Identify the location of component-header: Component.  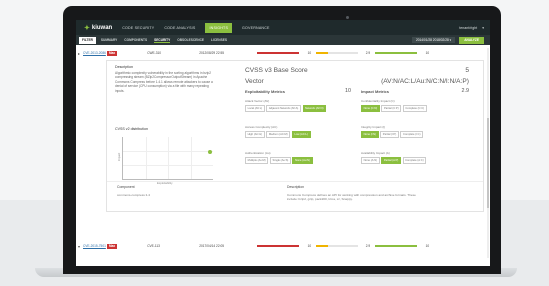
(126, 187).